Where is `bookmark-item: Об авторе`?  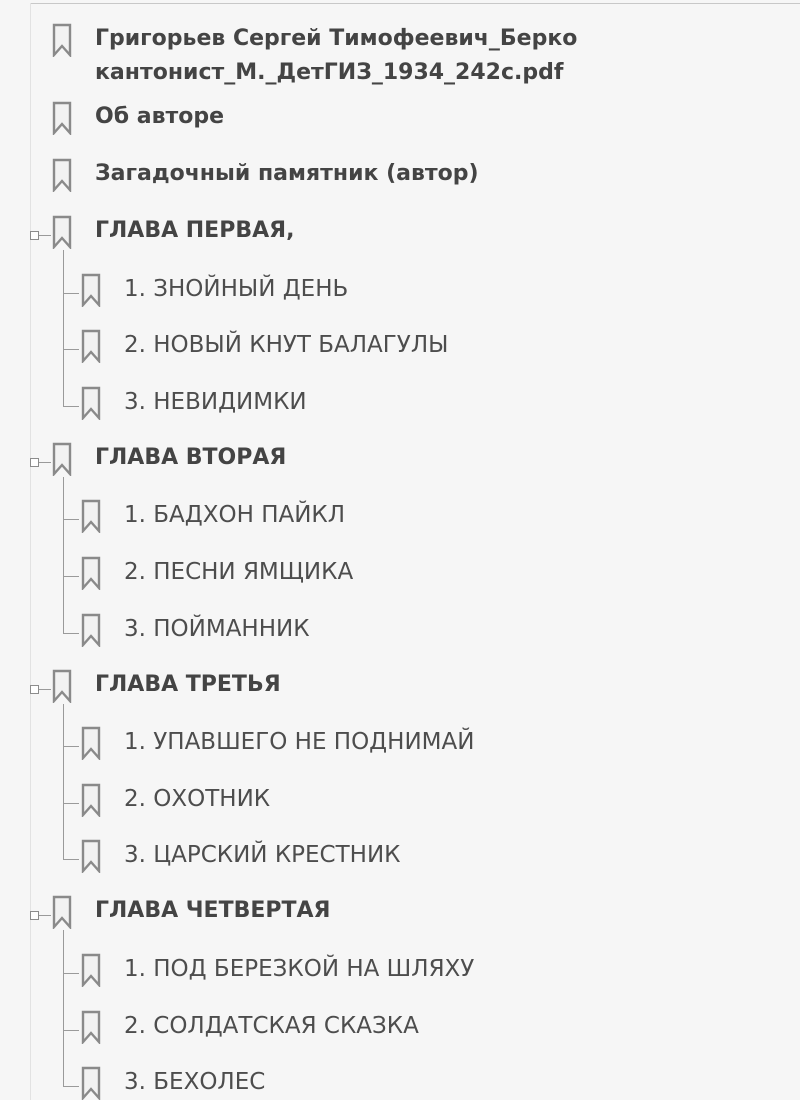 bookmark-item: Об авторе is located at coordinates (400, 121).